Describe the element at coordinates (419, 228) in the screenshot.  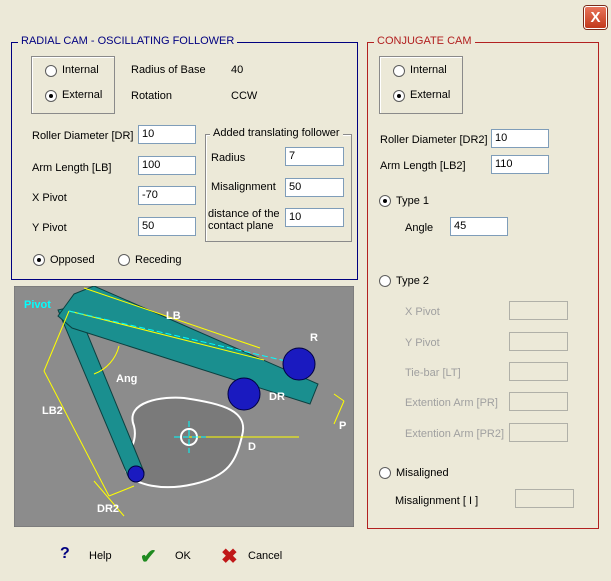
I see `angle-label: Angle` at that location.